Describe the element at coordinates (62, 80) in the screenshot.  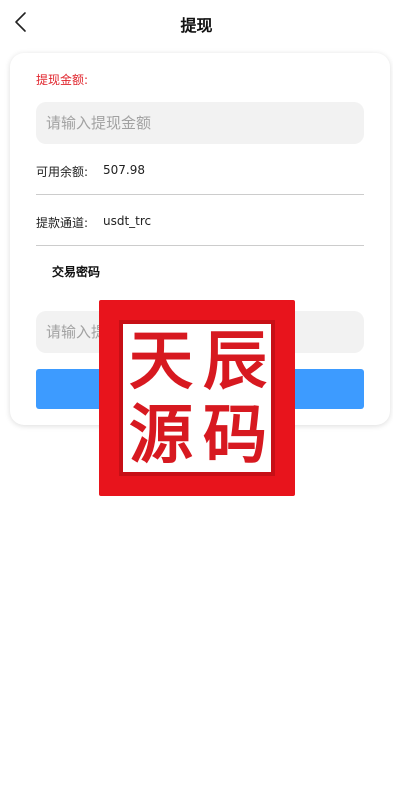
I see `amount-label: 提现金额:` at that location.